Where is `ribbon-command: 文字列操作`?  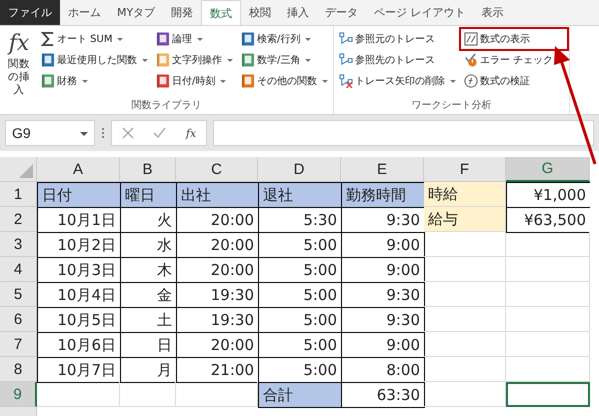
ribbon-command: 文字列操作 is located at coordinates (194, 60).